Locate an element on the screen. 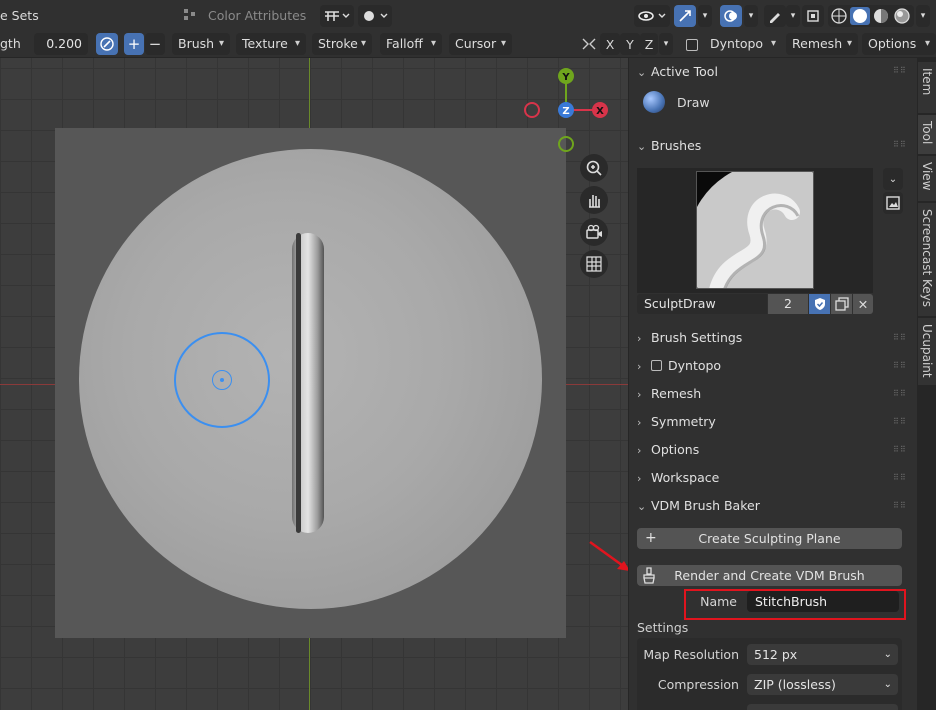 This screenshot has width=936, height=710. overlays-icon is located at coordinates (730, 16).